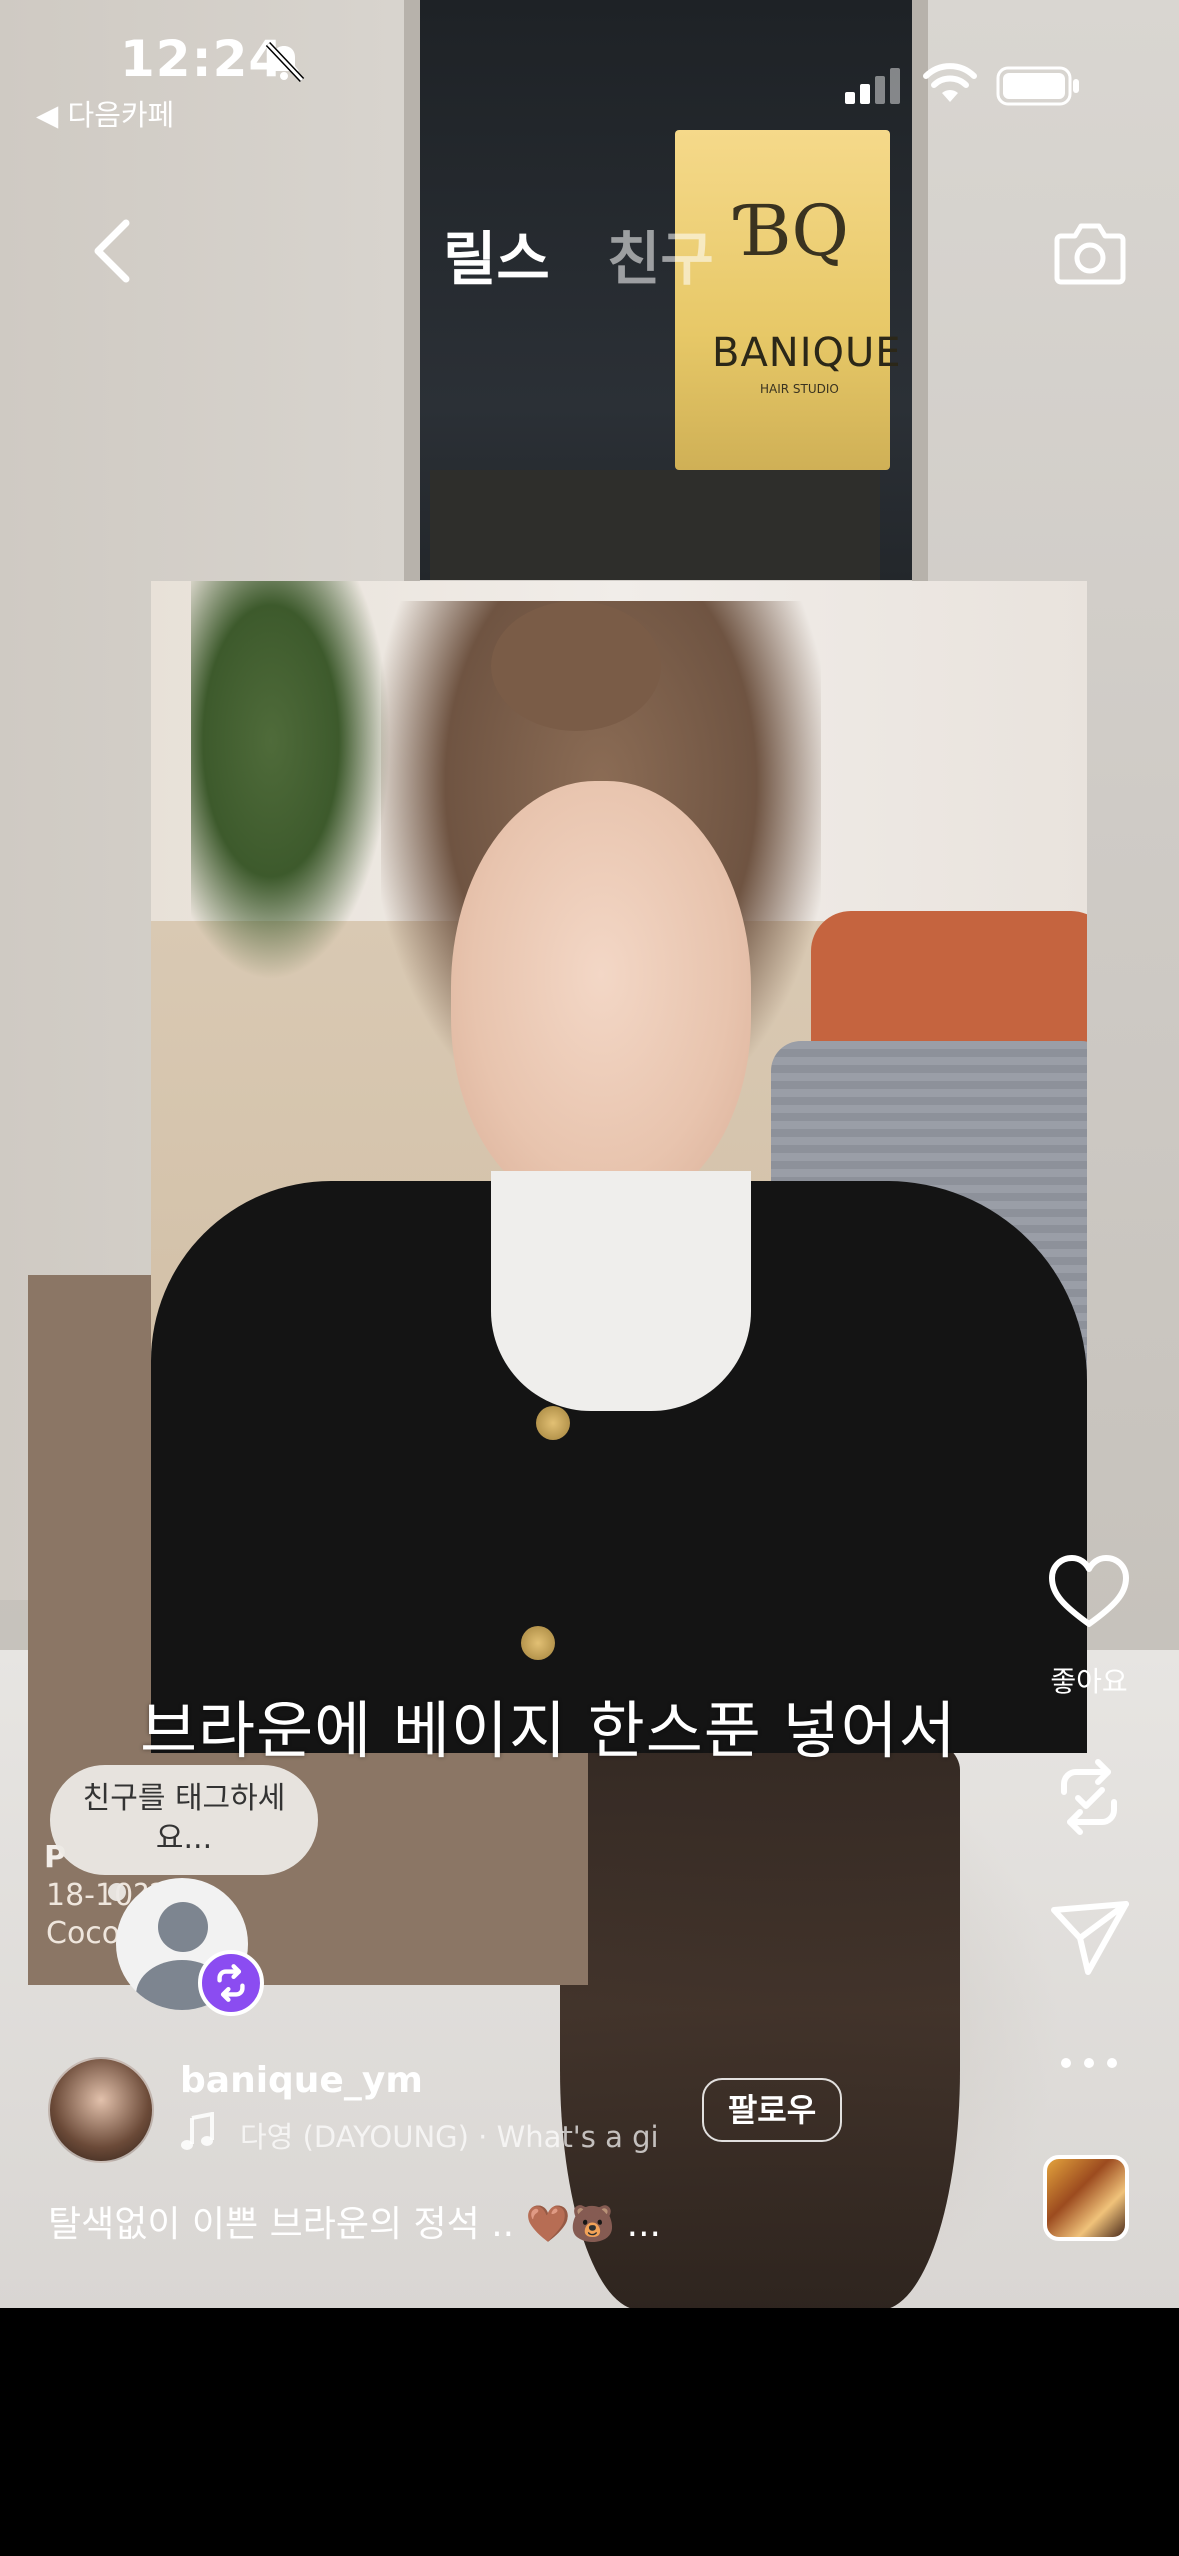 Image resolution: width=1179 pixels, height=2556 pixels. I want to click on bubble-tail, so click(117, 1892).